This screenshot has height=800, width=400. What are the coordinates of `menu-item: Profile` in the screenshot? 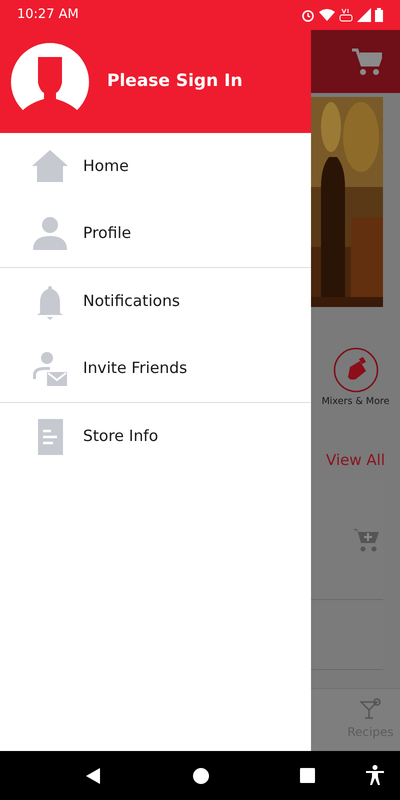 It's located at (155, 233).